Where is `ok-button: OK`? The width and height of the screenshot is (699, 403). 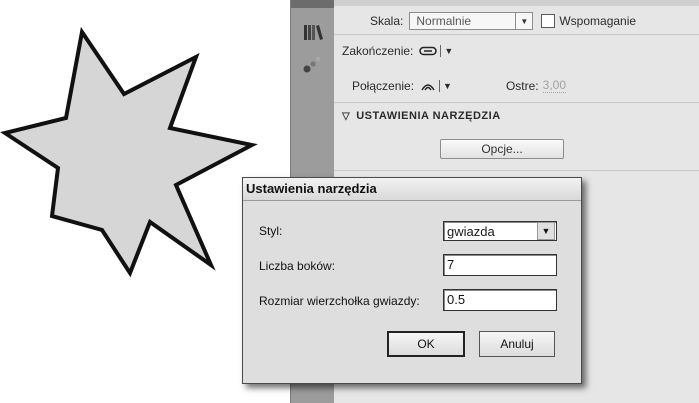 ok-button: OK is located at coordinates (426, 344).